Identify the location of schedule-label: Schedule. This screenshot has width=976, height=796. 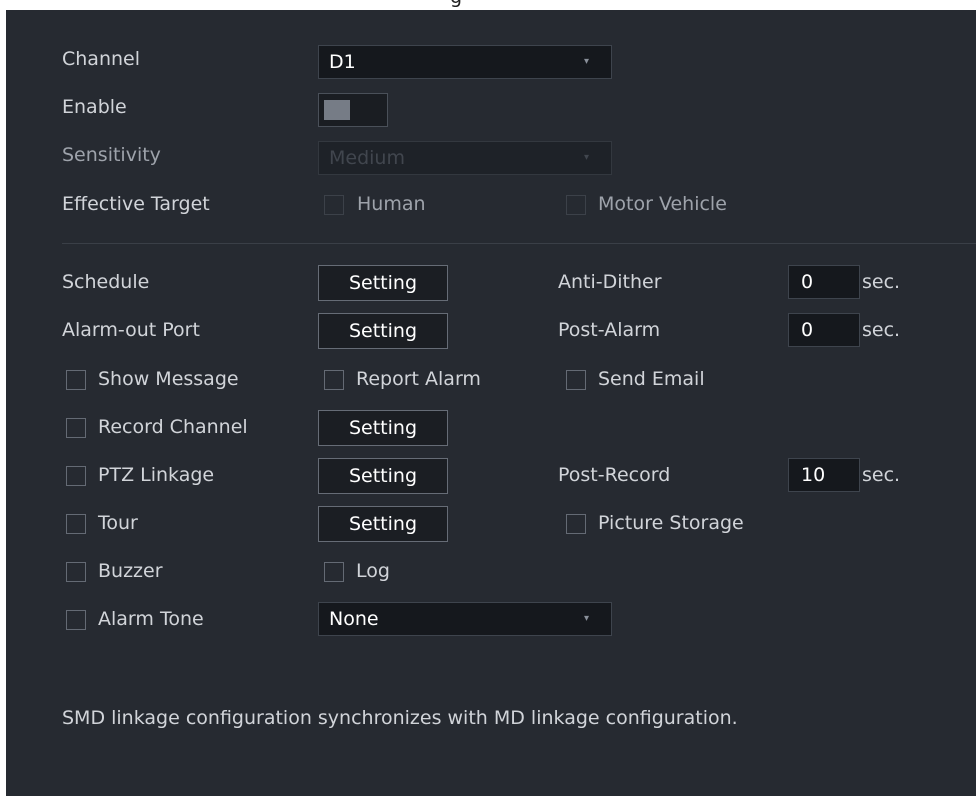
(106, 282).